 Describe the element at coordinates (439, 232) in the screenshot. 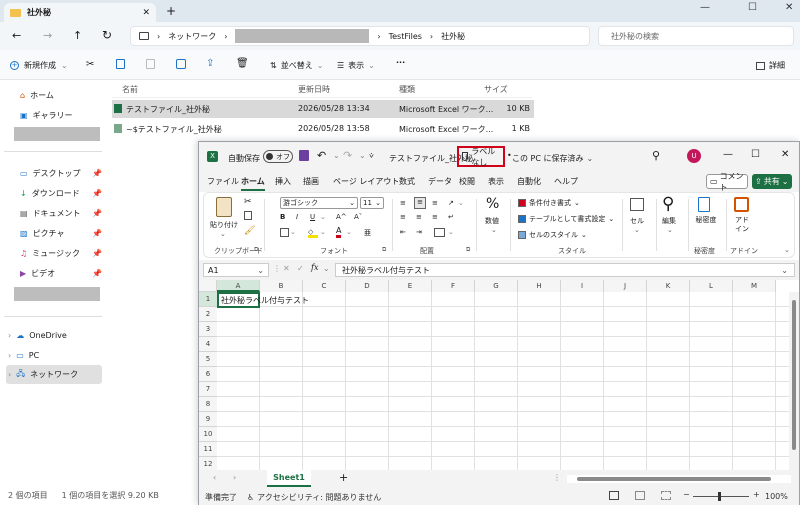

I see `merge-icon` at that location.